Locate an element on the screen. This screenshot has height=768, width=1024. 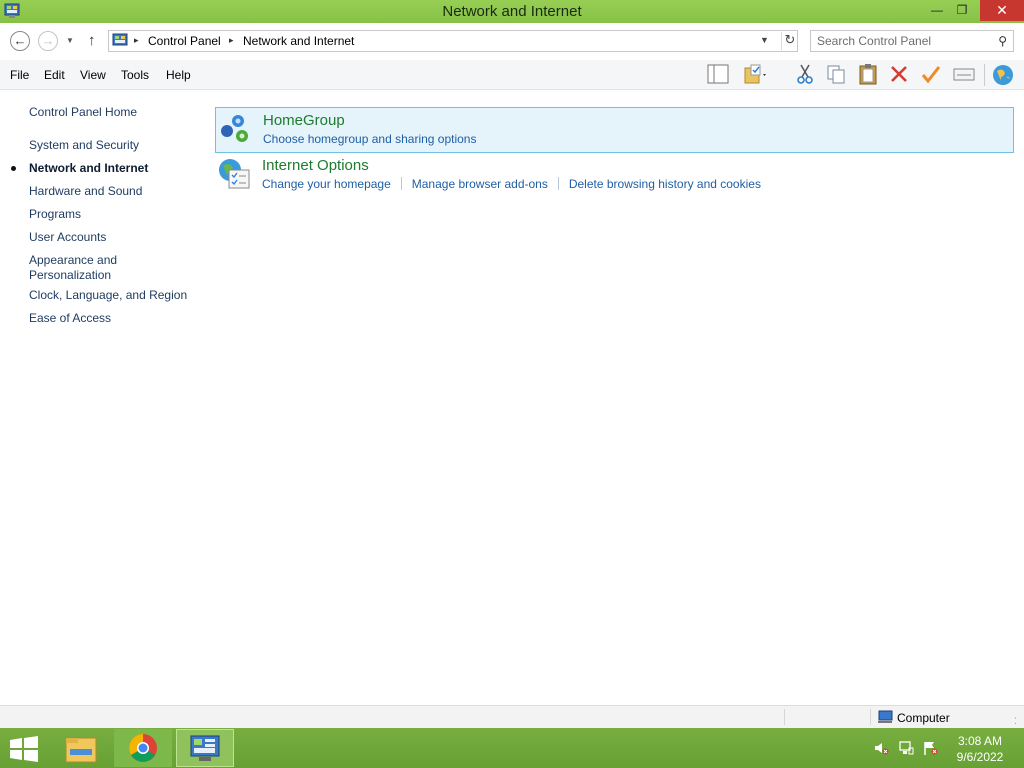
network-icon is located at coordinates (906, 748).